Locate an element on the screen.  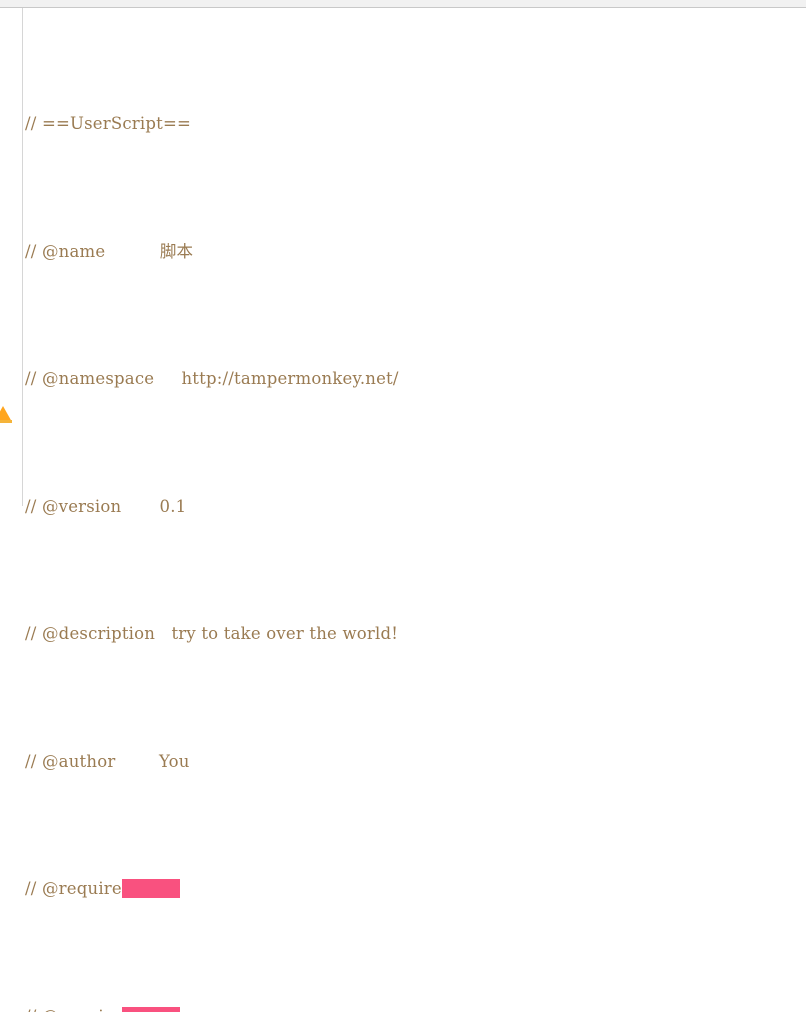
meta-value-author: You is located at coordinates (174, 761).